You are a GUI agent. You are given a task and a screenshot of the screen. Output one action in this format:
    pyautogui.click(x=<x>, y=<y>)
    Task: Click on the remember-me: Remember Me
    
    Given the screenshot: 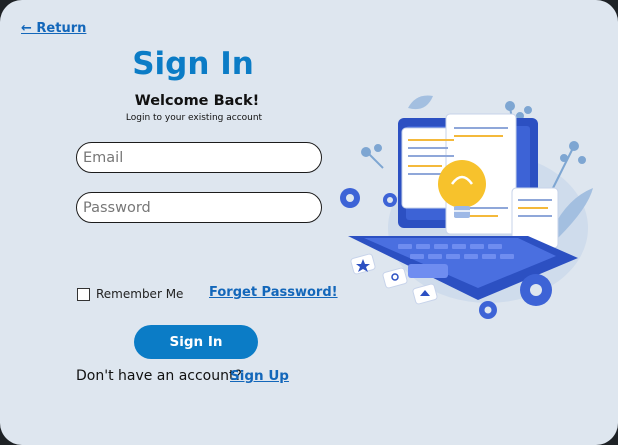 What is the action you would take?
    pyautogui.click(x=130, y=294)
    